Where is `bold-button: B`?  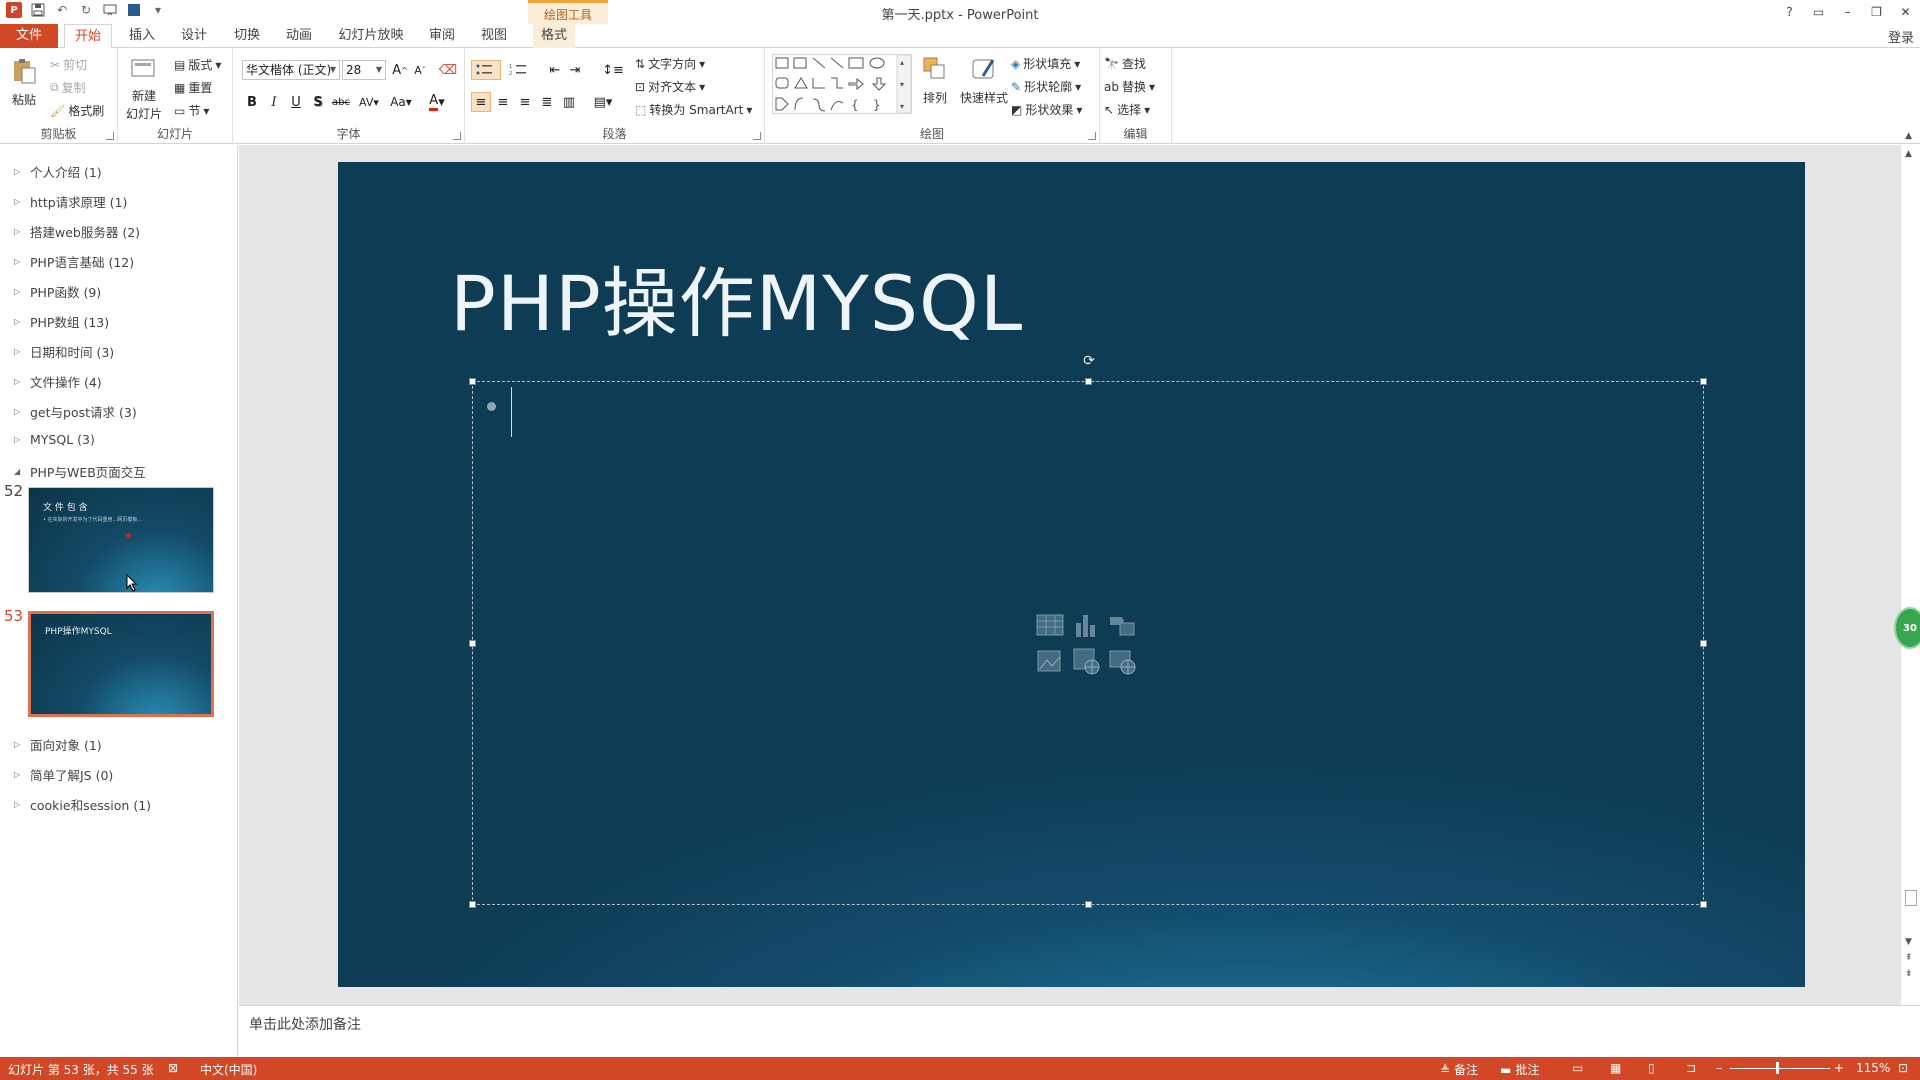 bold-button: B is located at coordinates (252, 102).